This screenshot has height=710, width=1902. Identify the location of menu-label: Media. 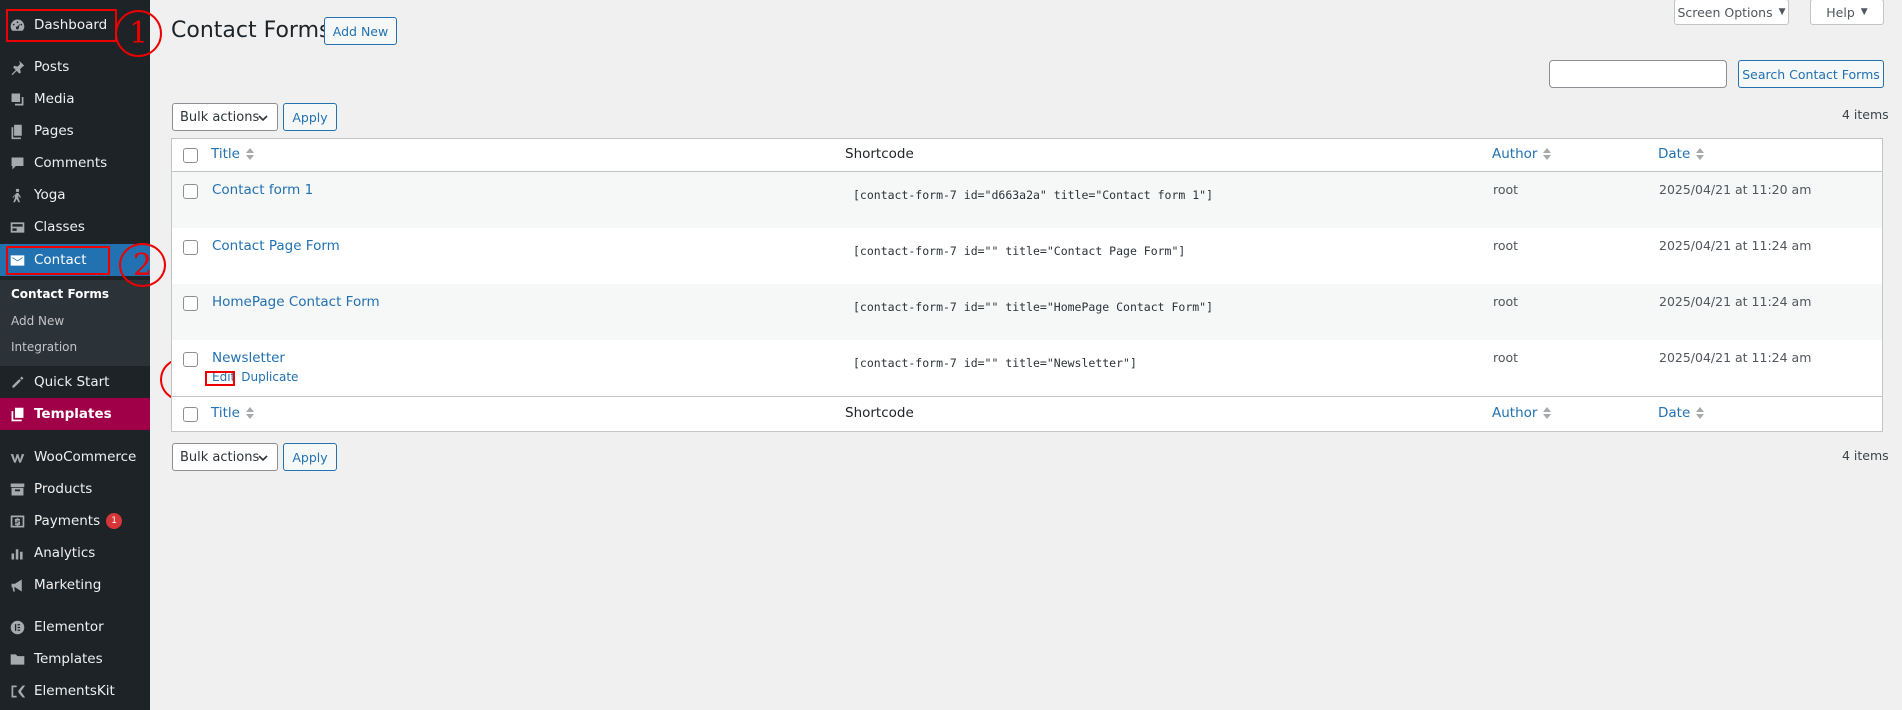
(54, 99).